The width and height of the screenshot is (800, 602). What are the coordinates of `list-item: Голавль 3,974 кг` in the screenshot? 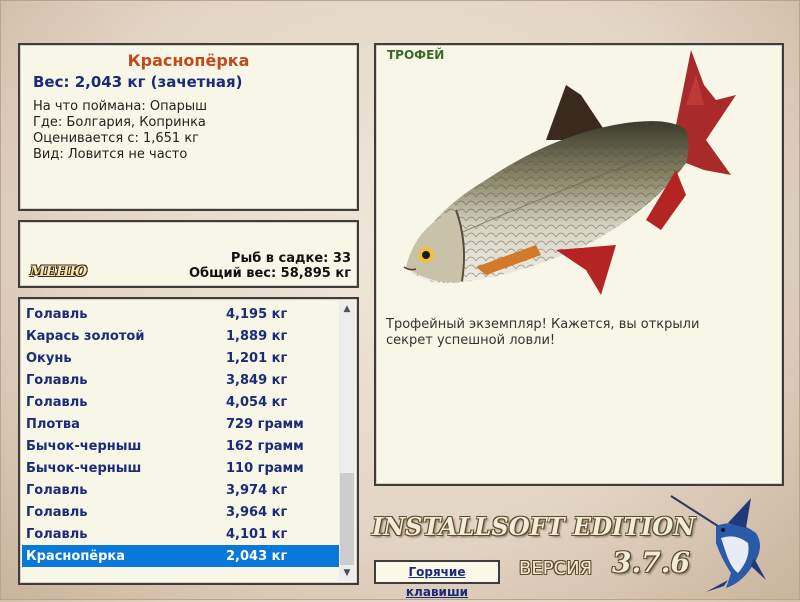 It's located at (181, 490).